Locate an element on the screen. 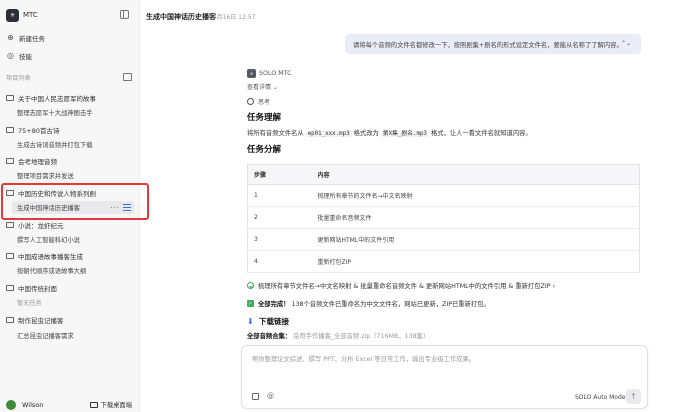 This screenshot has width=690, height=412. view-details-link: 查看详情 ⌄ is located at coordinates (262, 86).